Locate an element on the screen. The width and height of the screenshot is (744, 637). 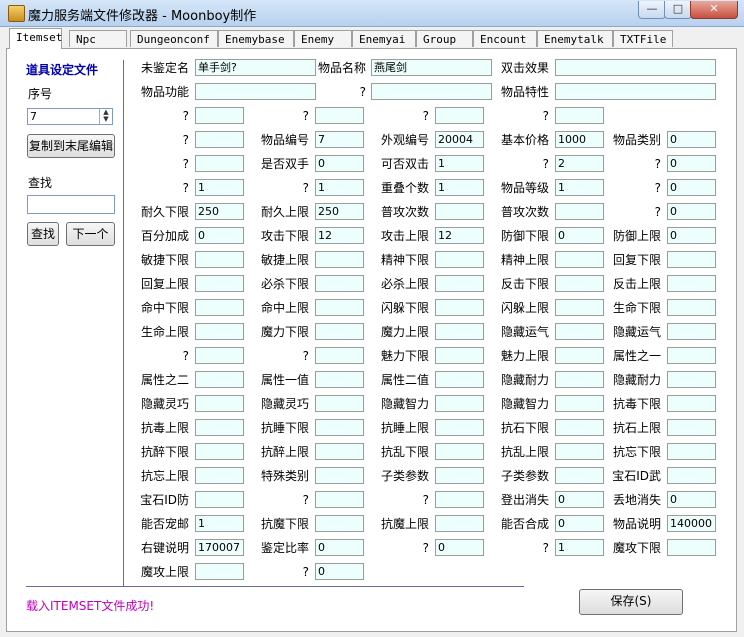
field-input: 12 is located at coordinates (339, 235).